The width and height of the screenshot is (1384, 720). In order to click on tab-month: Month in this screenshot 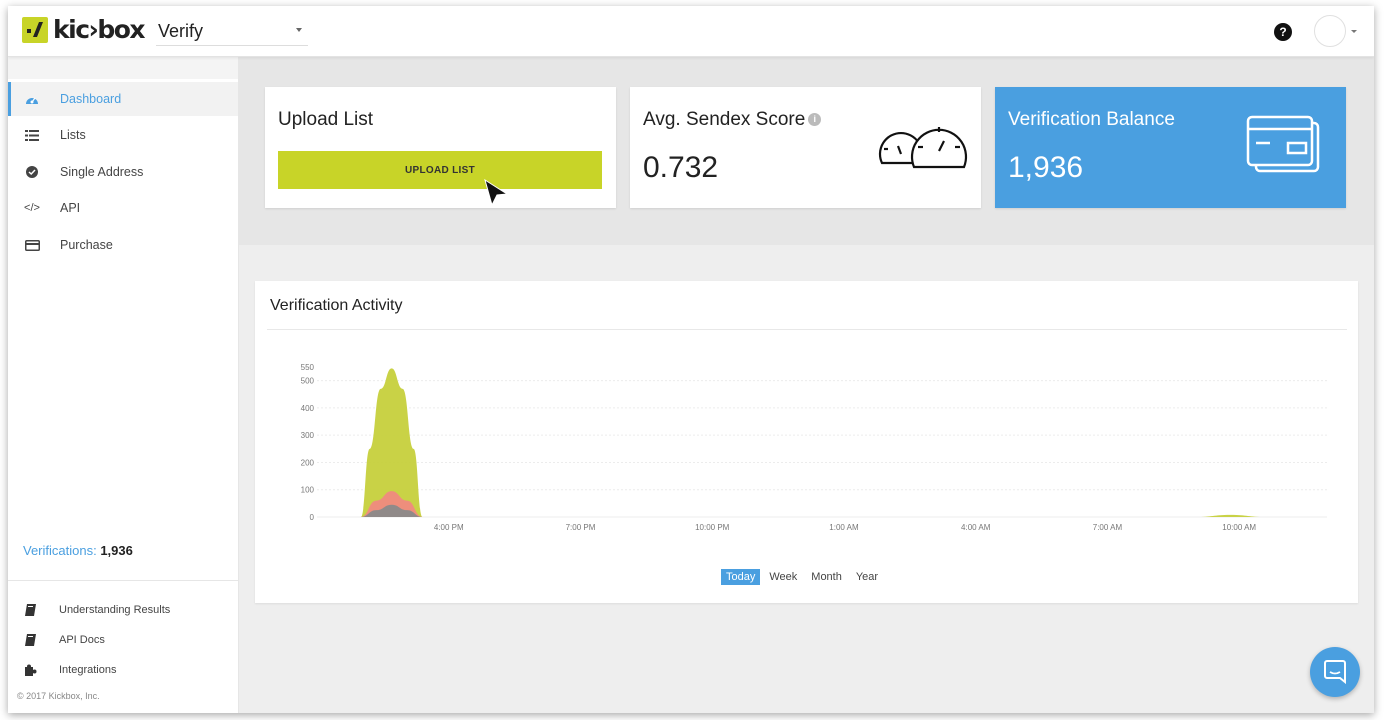, I will do `click(826, 577)`.